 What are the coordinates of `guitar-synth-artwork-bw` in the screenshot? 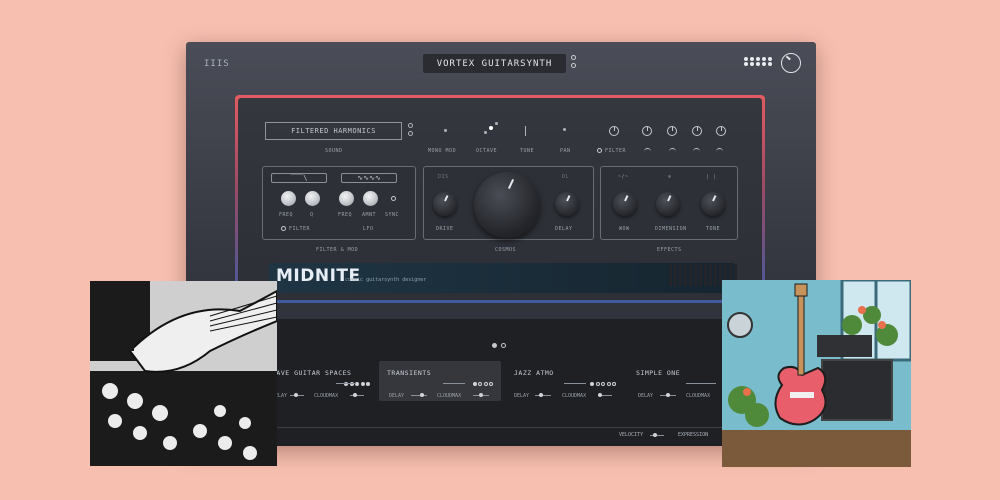 It's located at (183, 373).